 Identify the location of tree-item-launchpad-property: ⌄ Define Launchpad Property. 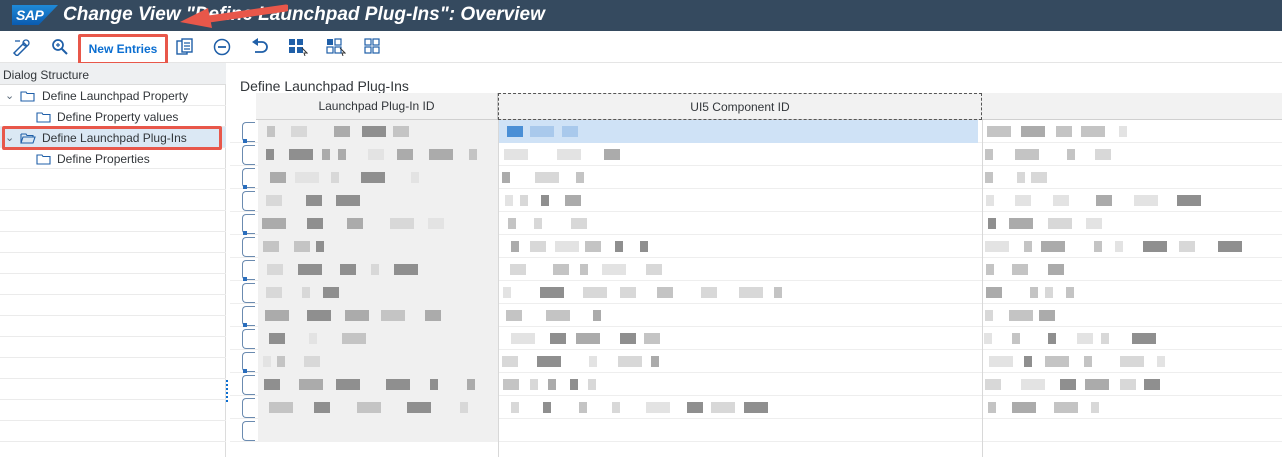
(113, 95).